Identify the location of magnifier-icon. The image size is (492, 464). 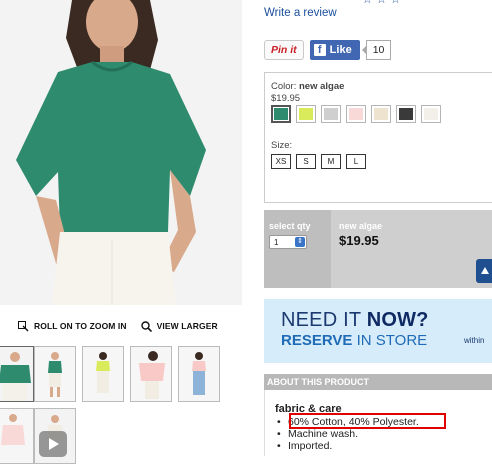
(146, 326).